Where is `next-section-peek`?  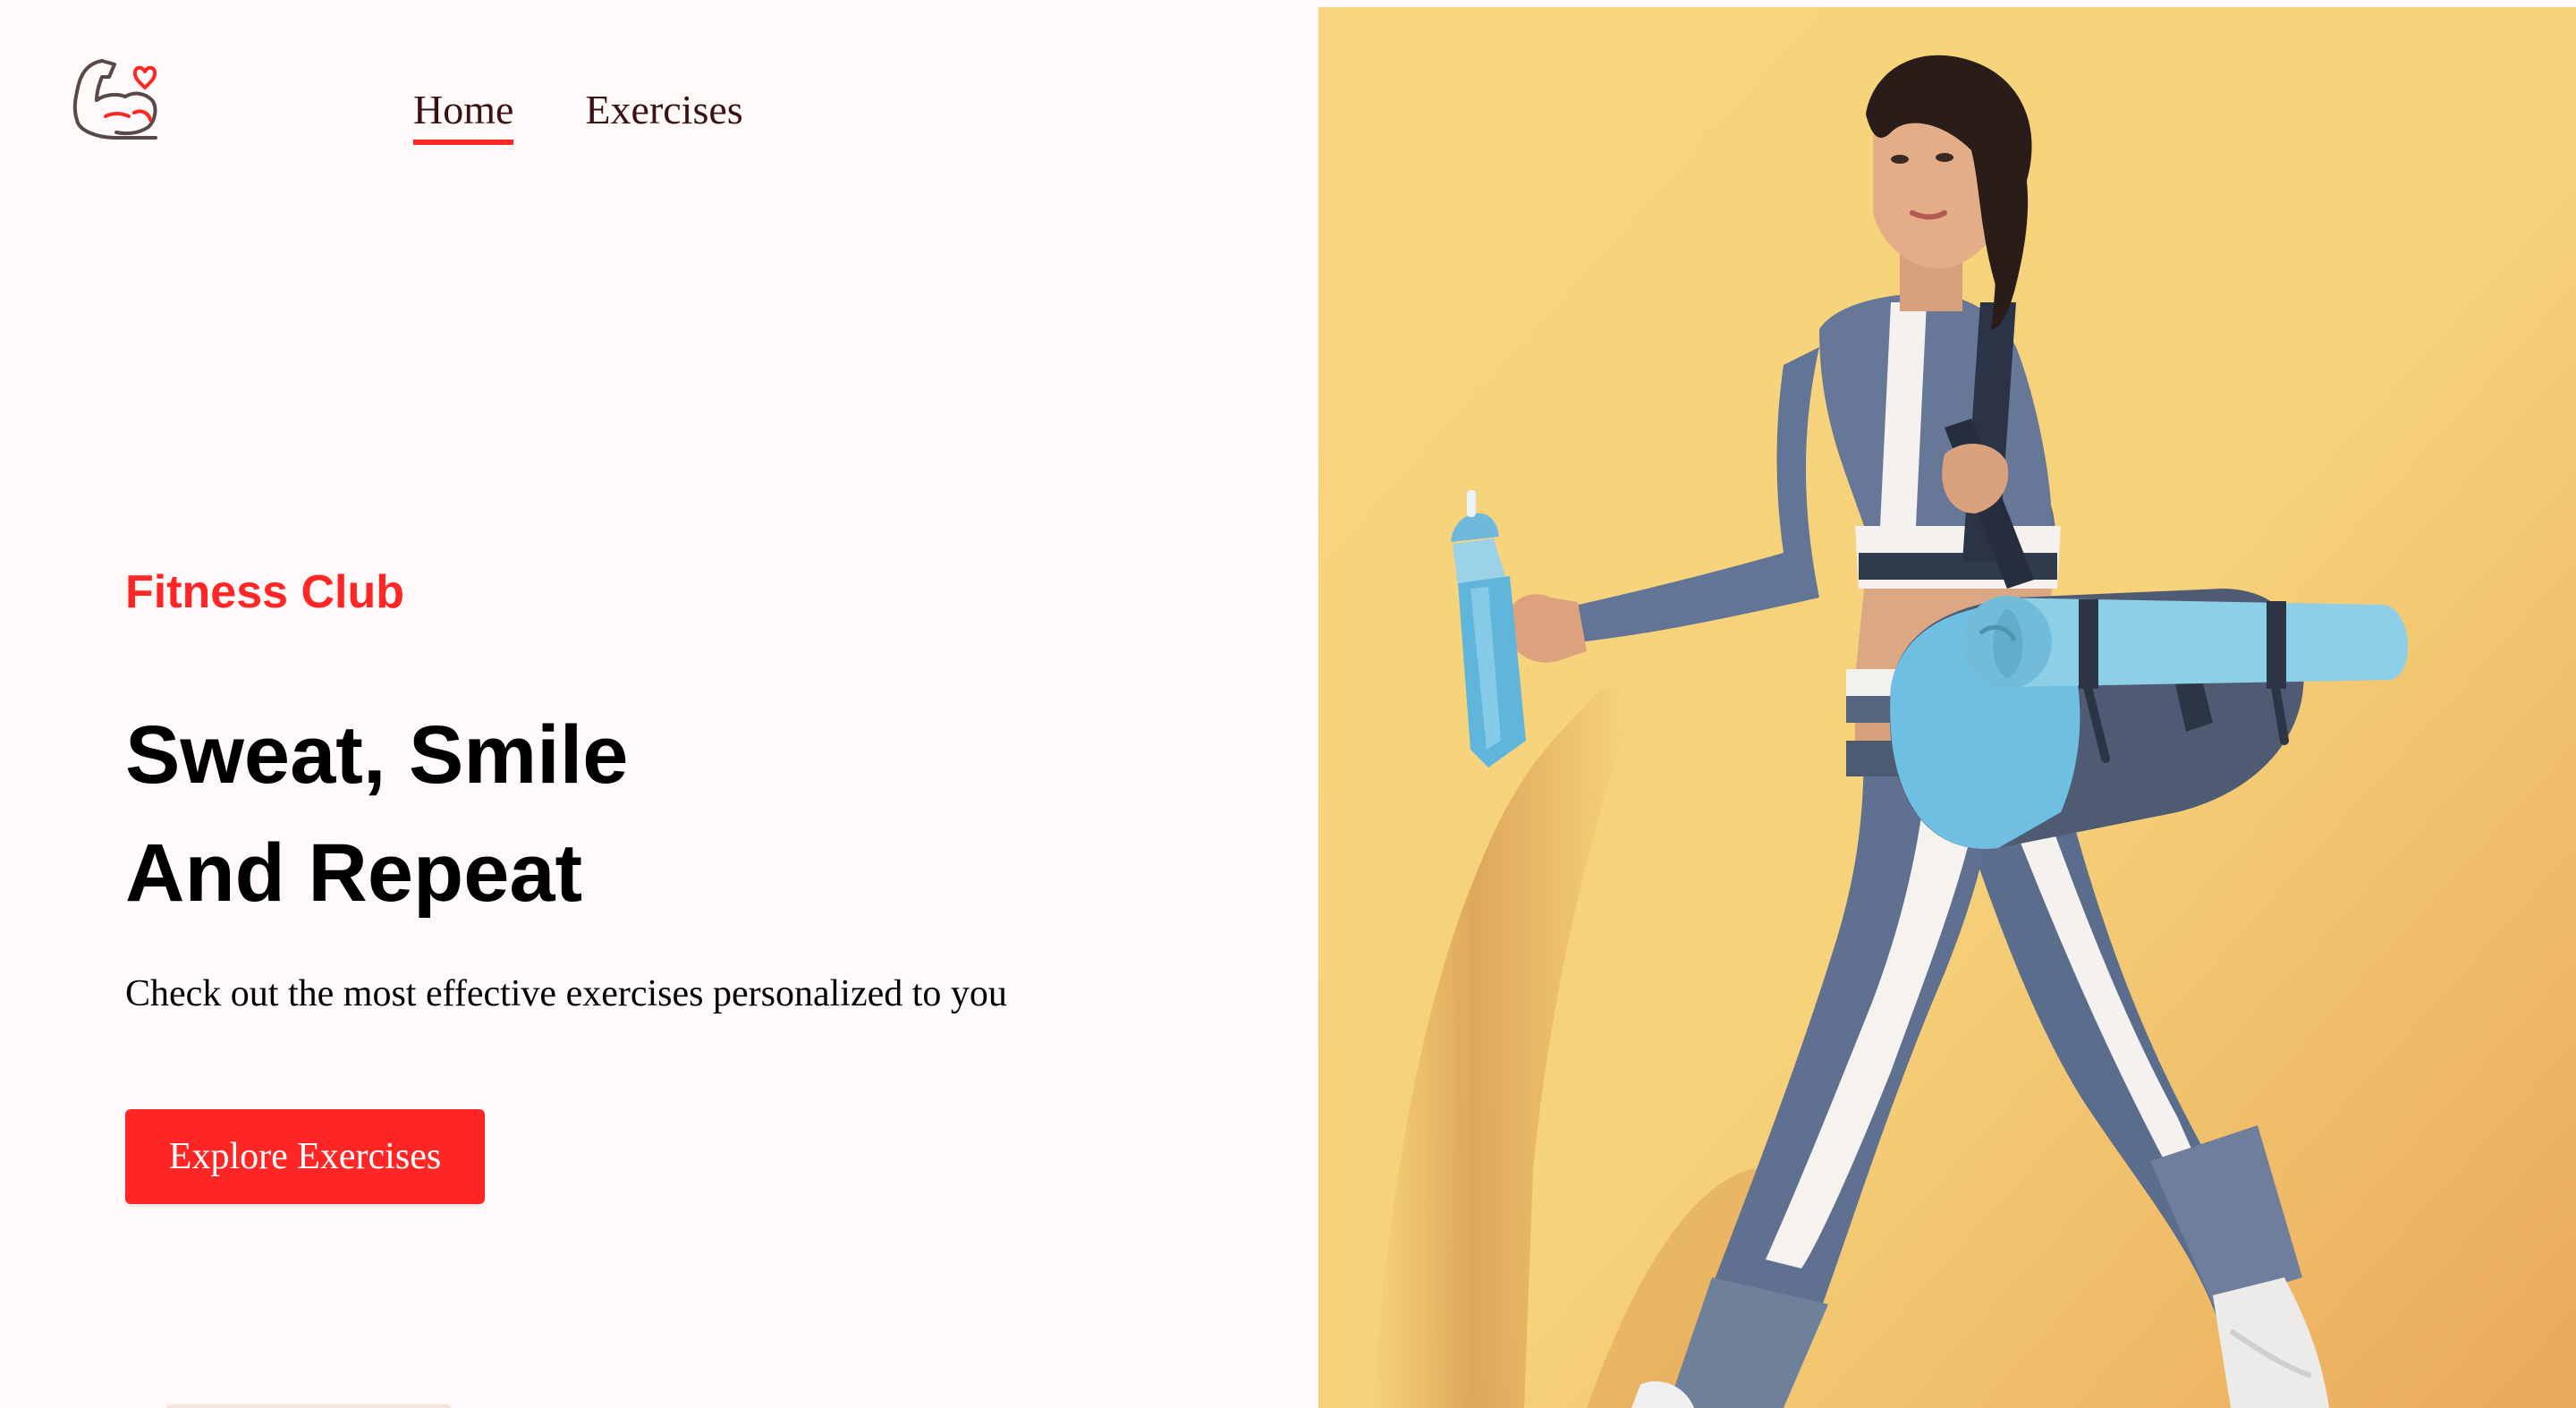 next-section-peek is located at coordinates (308, 1406).